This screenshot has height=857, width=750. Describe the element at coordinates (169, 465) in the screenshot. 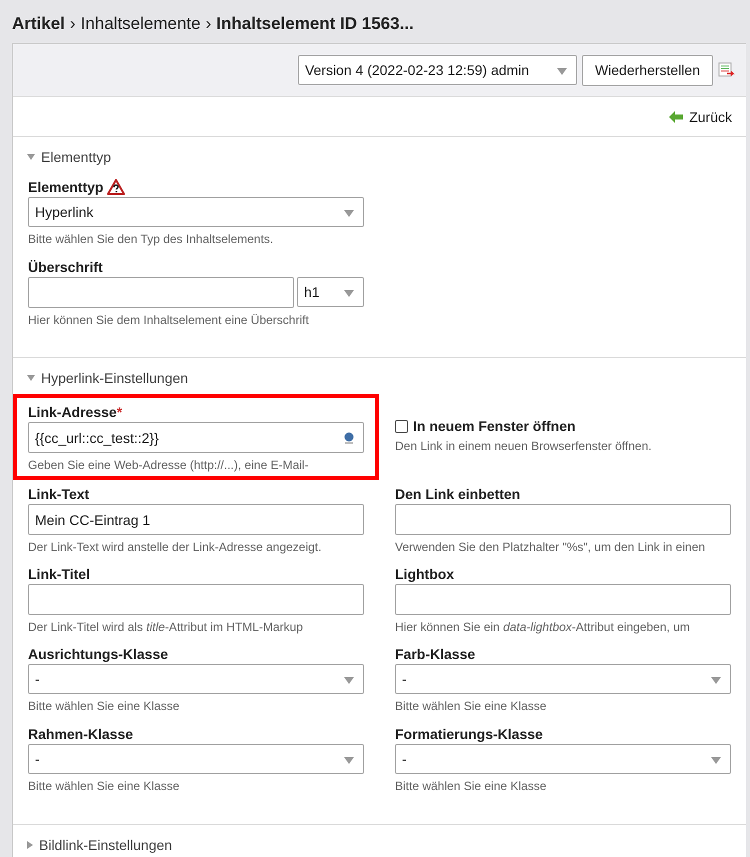

I see `help-text: Geben Sie eine Web-Adresse (http://...), eine E-Mail-` at that location.